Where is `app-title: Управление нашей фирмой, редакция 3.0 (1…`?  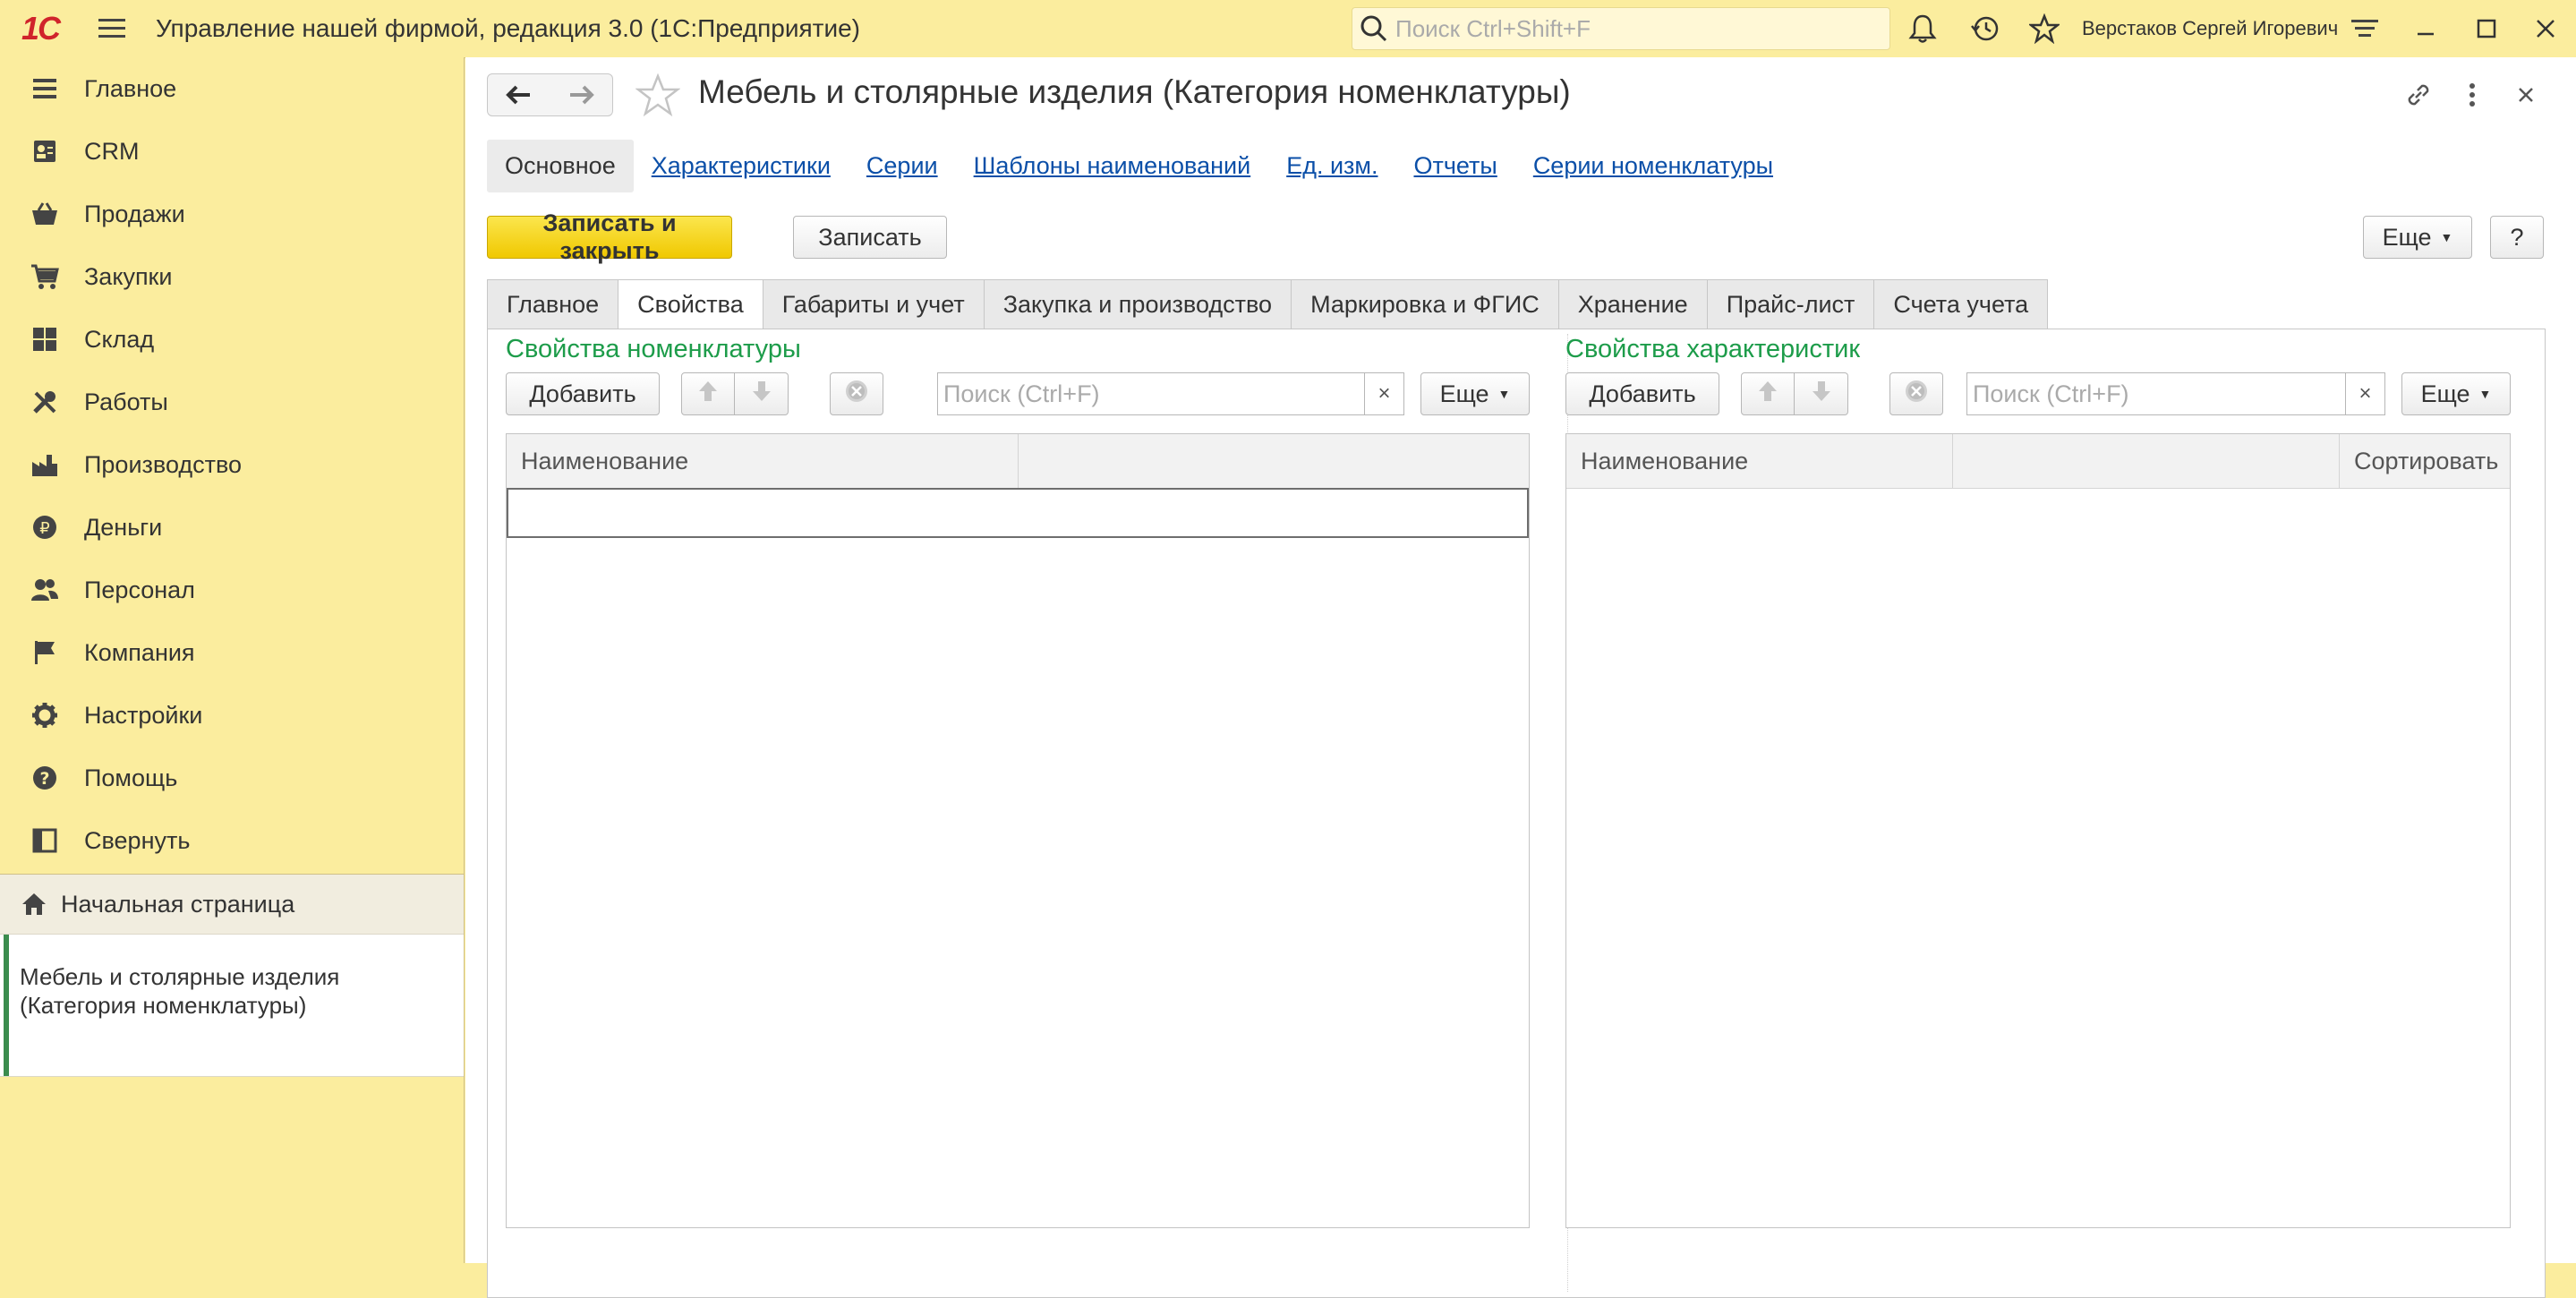 app-title: Управление нашей фирмой, редакция 3.0 (1… is located at coordinates (508, 28).